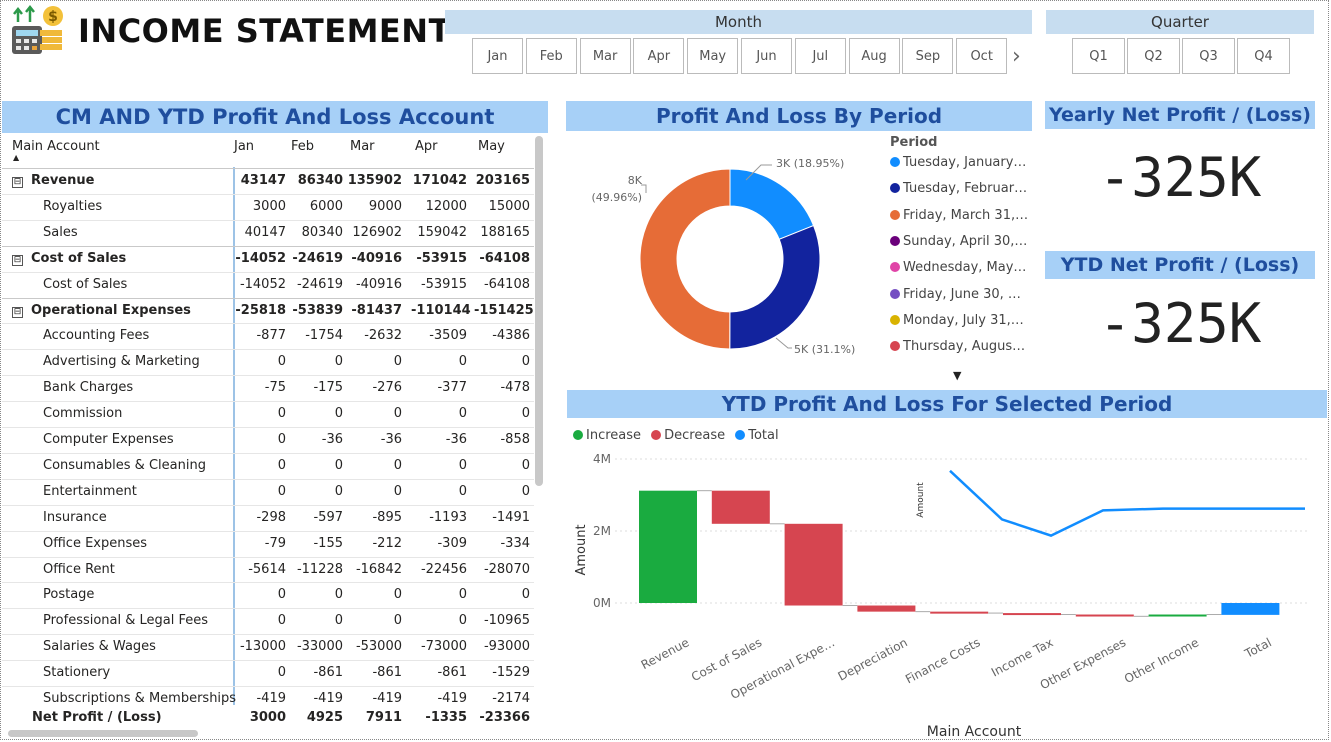 The width and height of the screenshot is (1331, 742). Describe the element at coordinates (319, 569) in the screenshot. I see `cell-value: -11228` at that location.